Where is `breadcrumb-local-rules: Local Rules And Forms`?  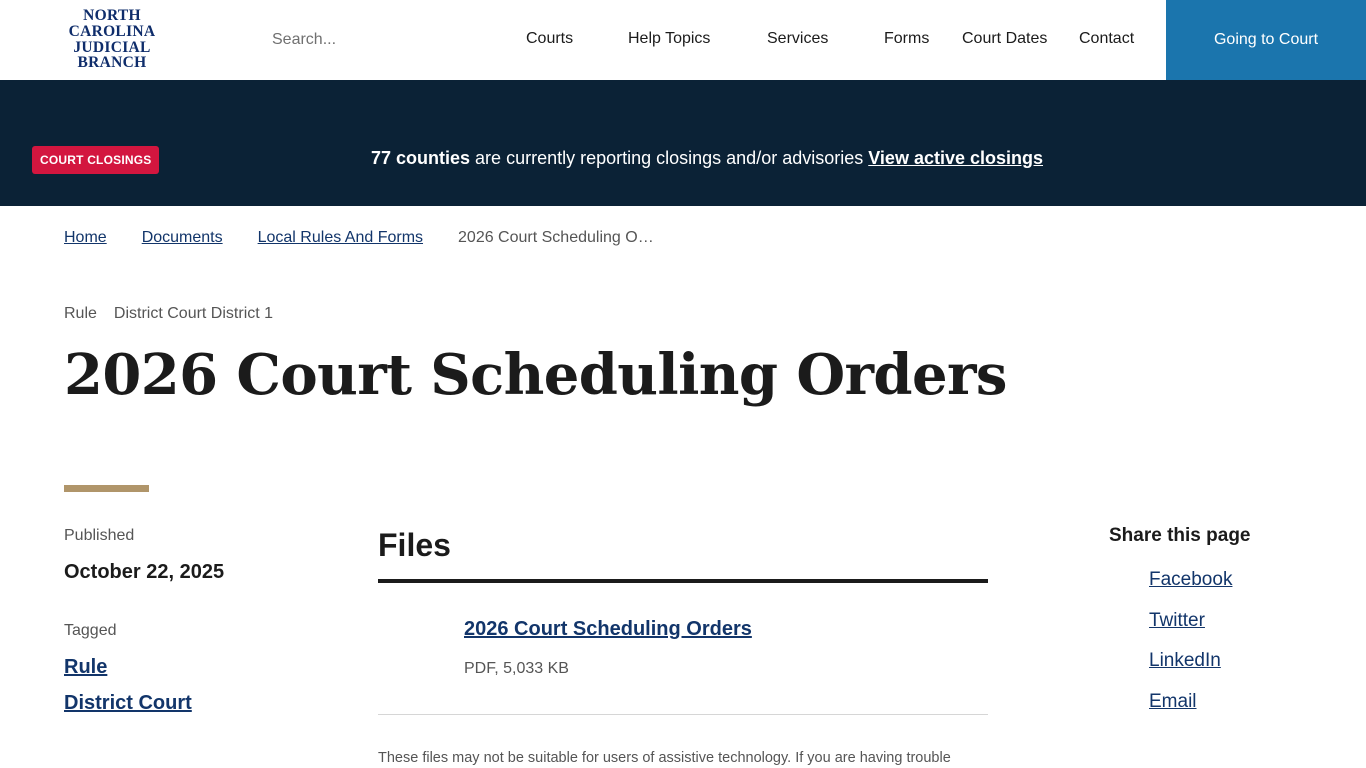 breadcrumb-local-rules: Local Rules And Forms is located at coordinates (340, 237).